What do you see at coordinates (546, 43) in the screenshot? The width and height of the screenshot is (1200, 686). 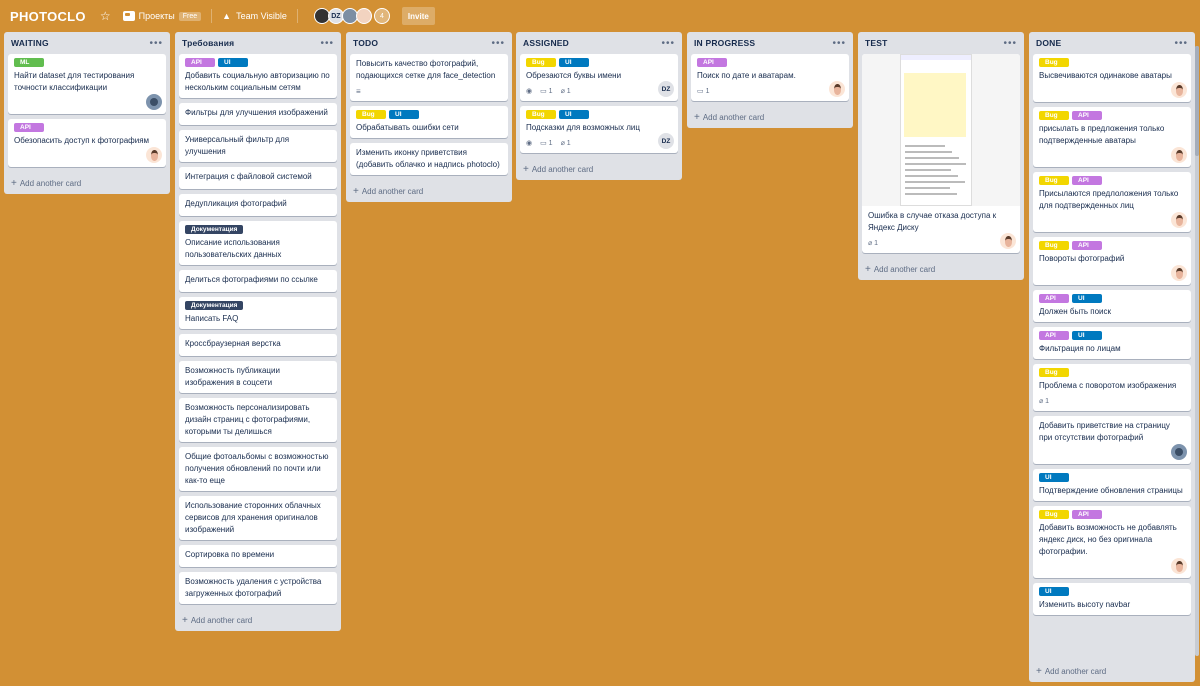 I see `list-title: ASSIGNED` at bounding box center [546, 43].